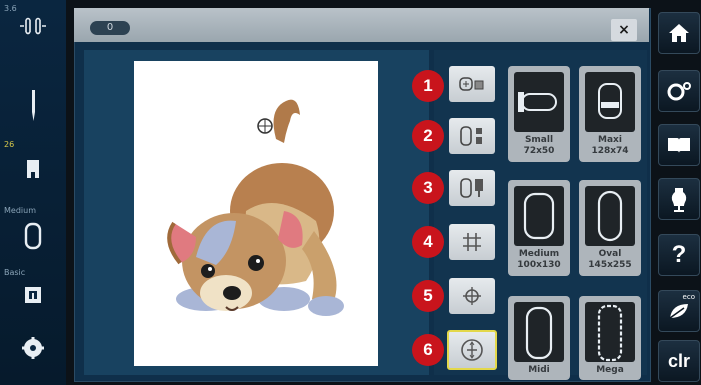  Describe the element at coordinates (110, 28) in the screenshot. I see `title-tab: 0` at that location.